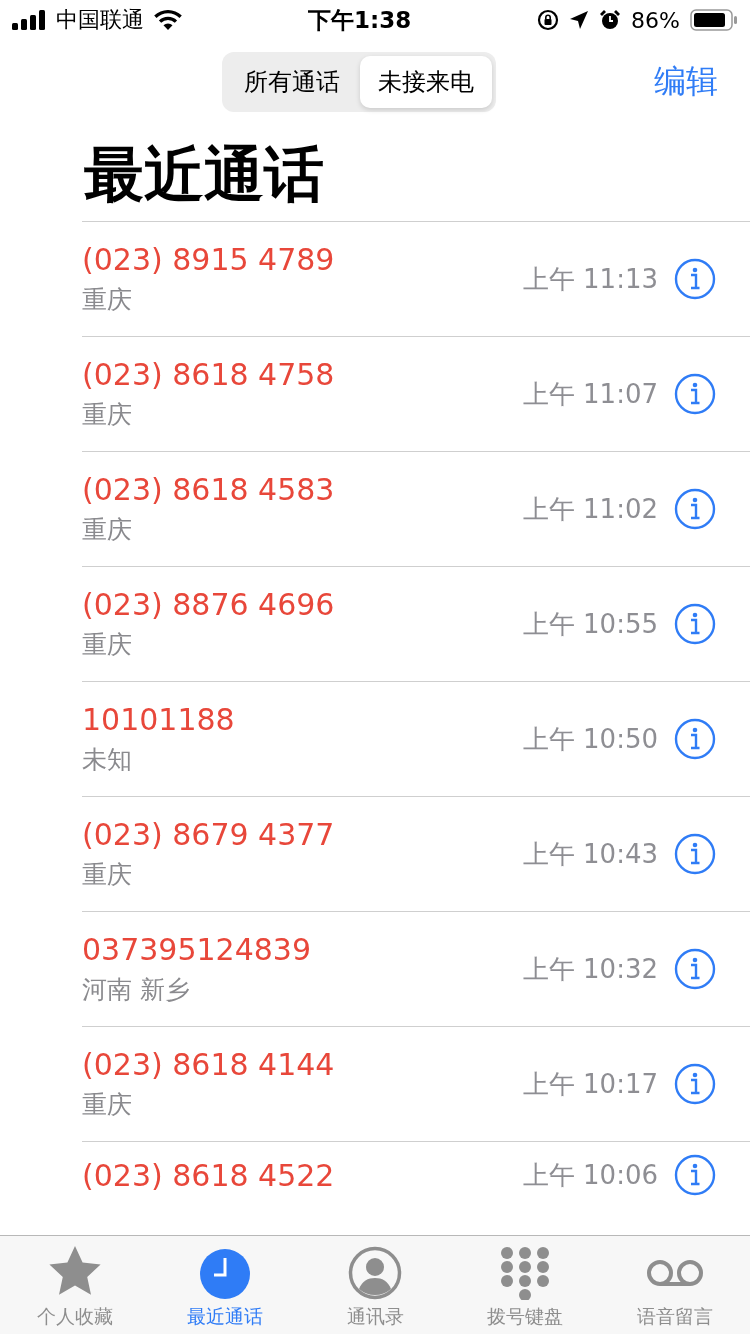 This screenshot has width=750, height=1334. What do you see at coordinates (375, 1273) in the screenshot?
I see `person-icon` at bounding box center [375, 1273].